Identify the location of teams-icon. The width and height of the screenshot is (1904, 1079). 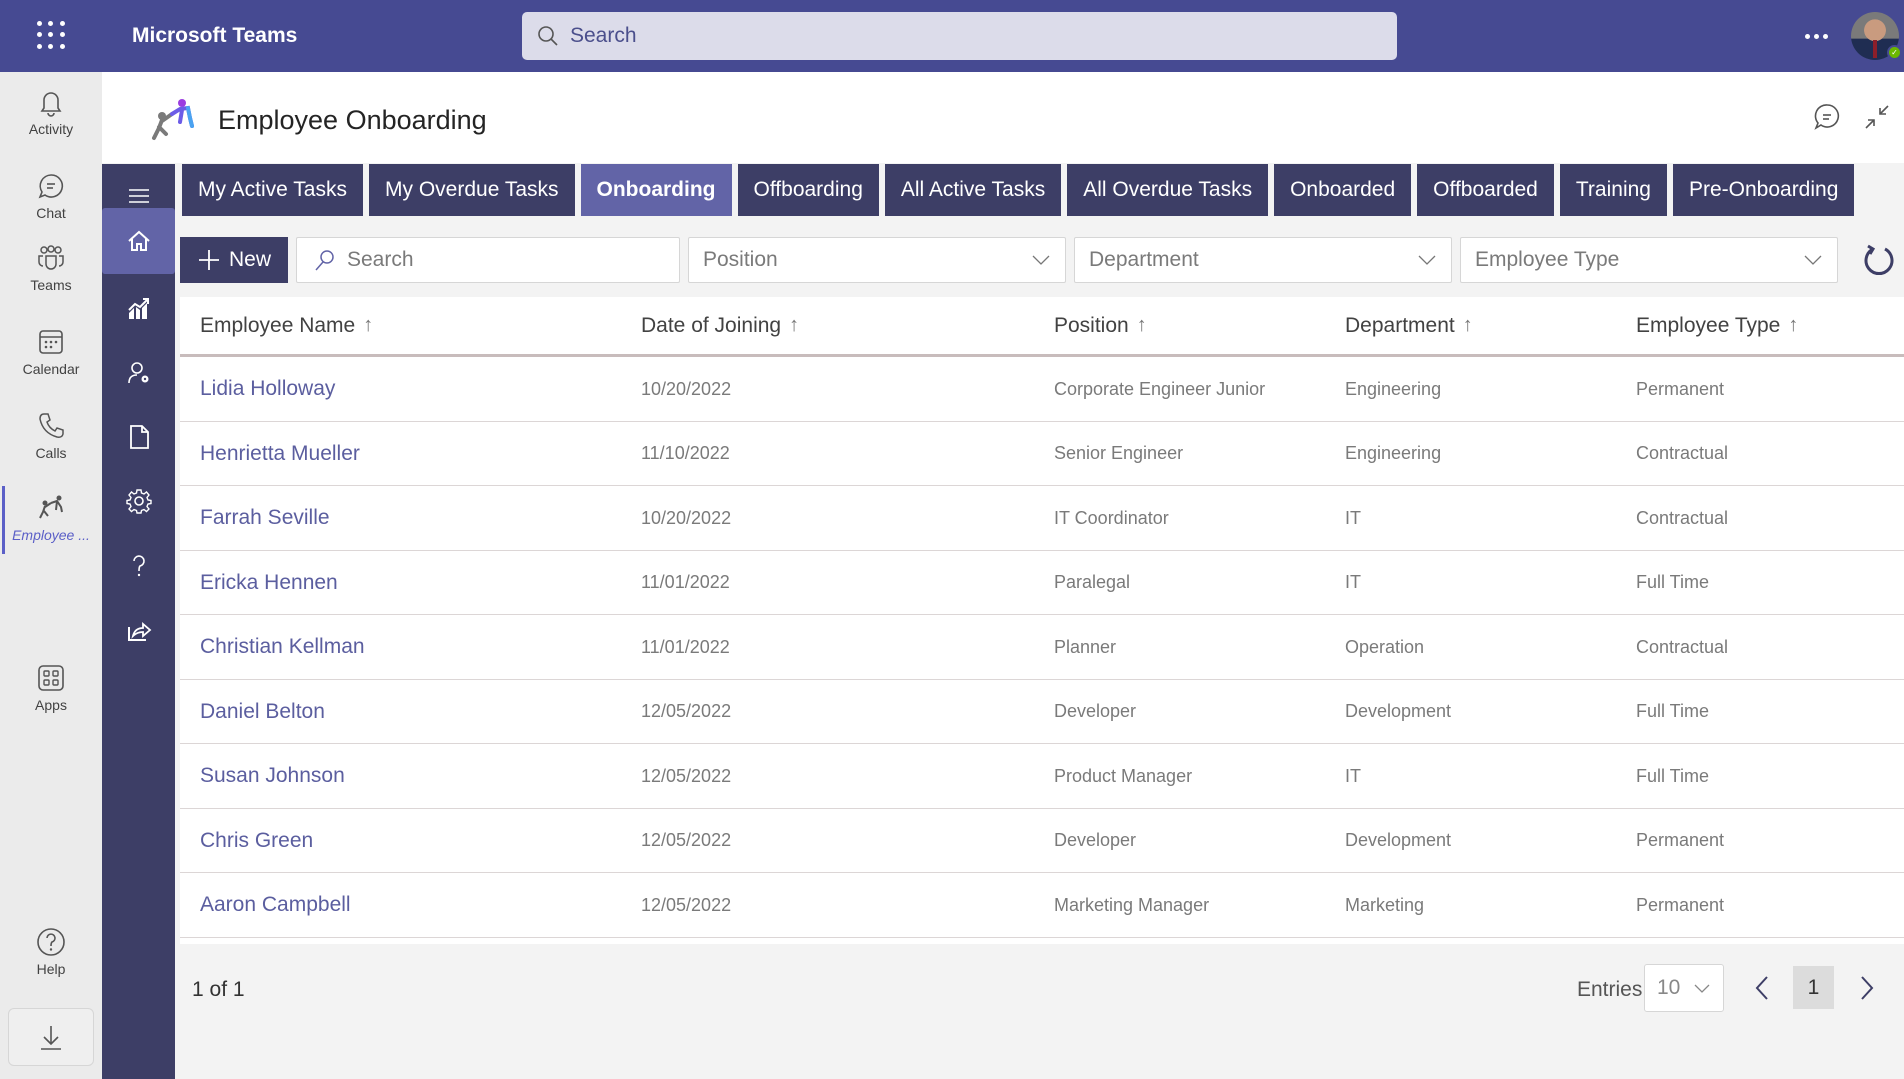
(51, 257).